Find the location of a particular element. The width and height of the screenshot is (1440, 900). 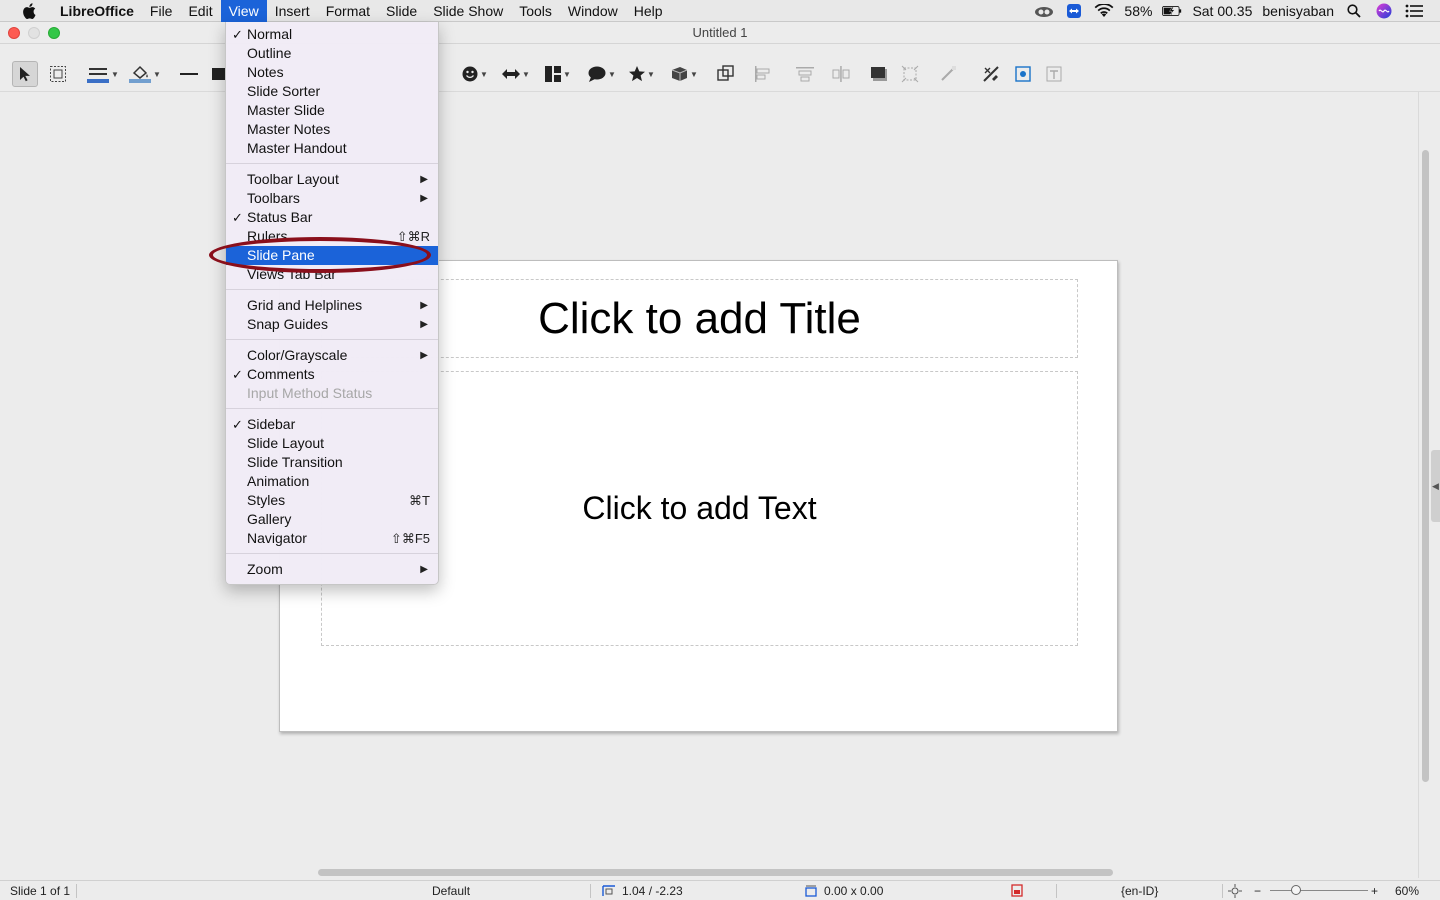

user-name: benisyaban is located at coordinates (1298, 11).